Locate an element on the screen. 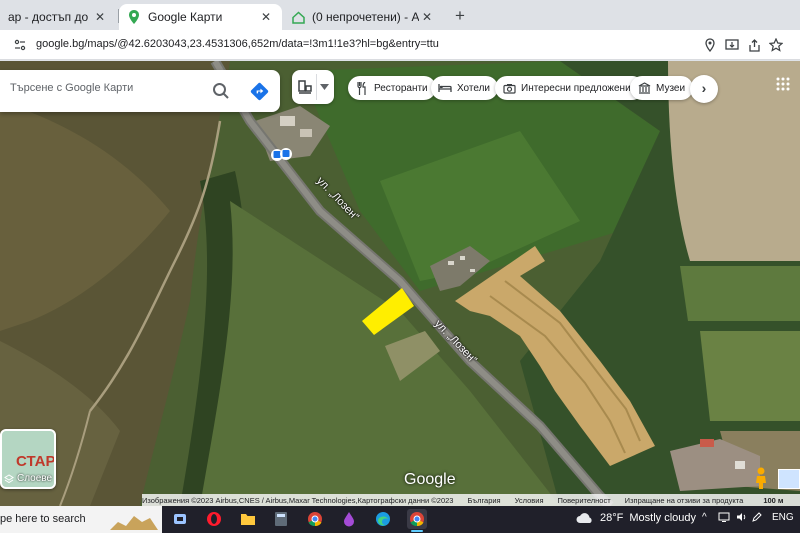 This screenshot has width=800, height=533. weather-widget: 28°F Mostly cloudy is located at coordinates (636, 518).